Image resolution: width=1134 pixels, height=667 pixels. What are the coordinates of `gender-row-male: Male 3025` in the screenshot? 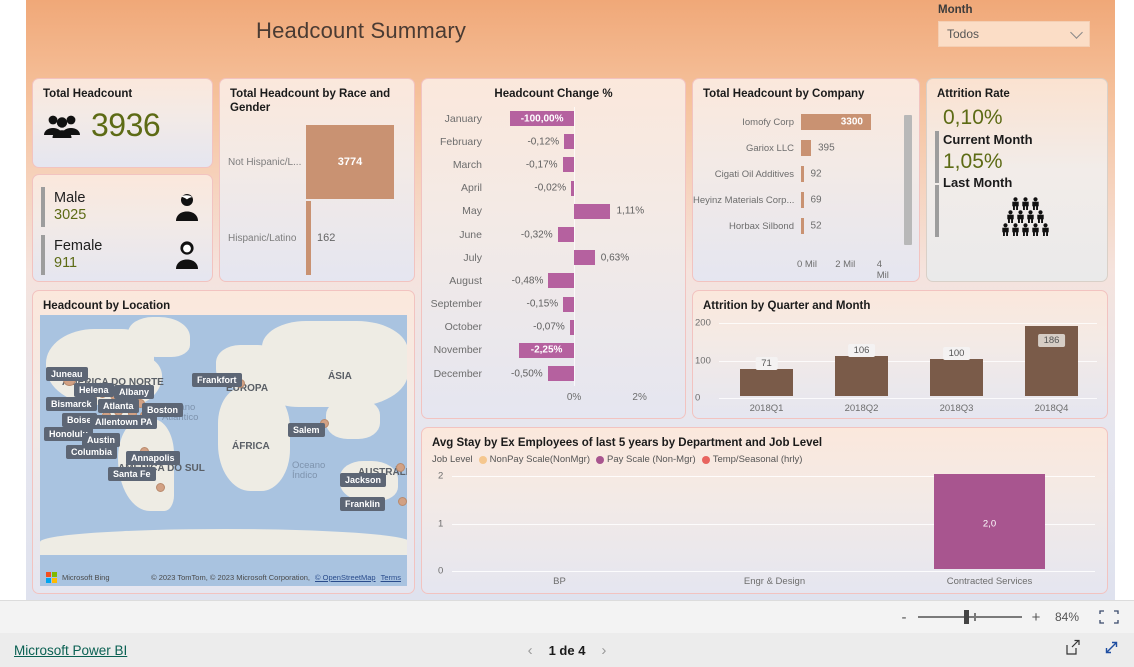 It's located at (122, 207).